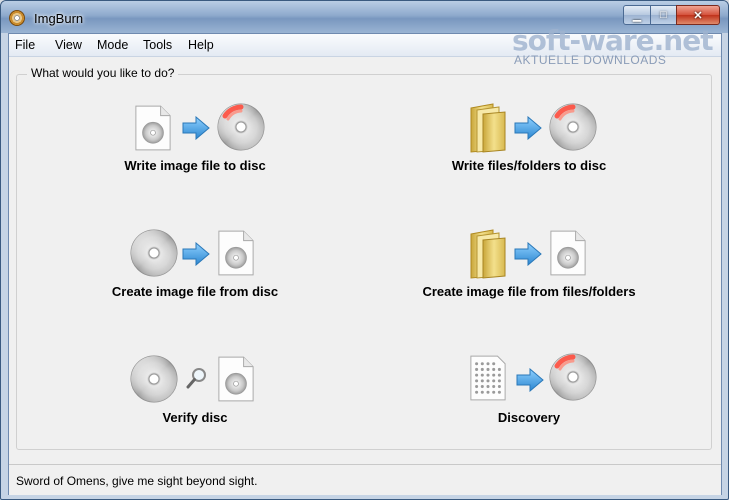  I want to click on menu-tools: Tools, so click(157, 45).